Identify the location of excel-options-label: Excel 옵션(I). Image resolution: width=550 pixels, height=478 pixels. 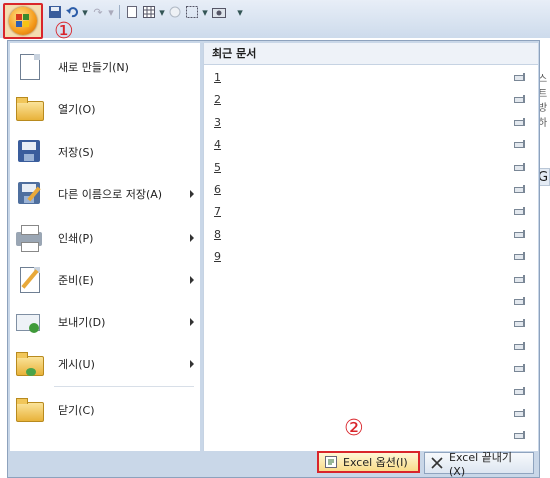
(375, 462).